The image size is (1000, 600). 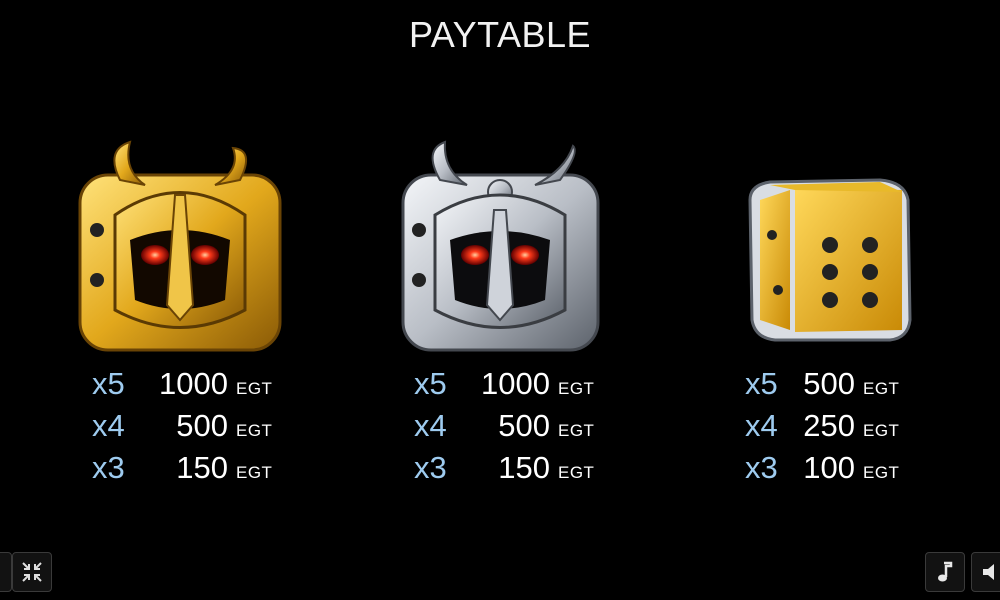 I want to click on paytable-title: PAYTABLE, so click(x=500, y=34).